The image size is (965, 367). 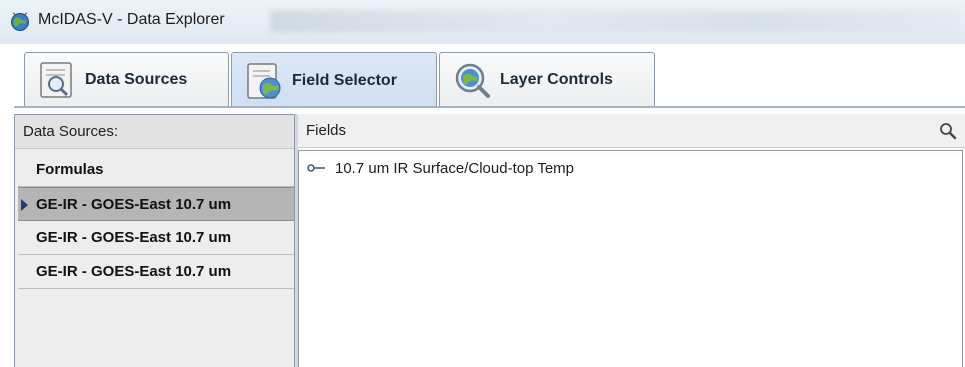 I want to click on data-sources-header: Data Sources:, so click(x=154, y=132).